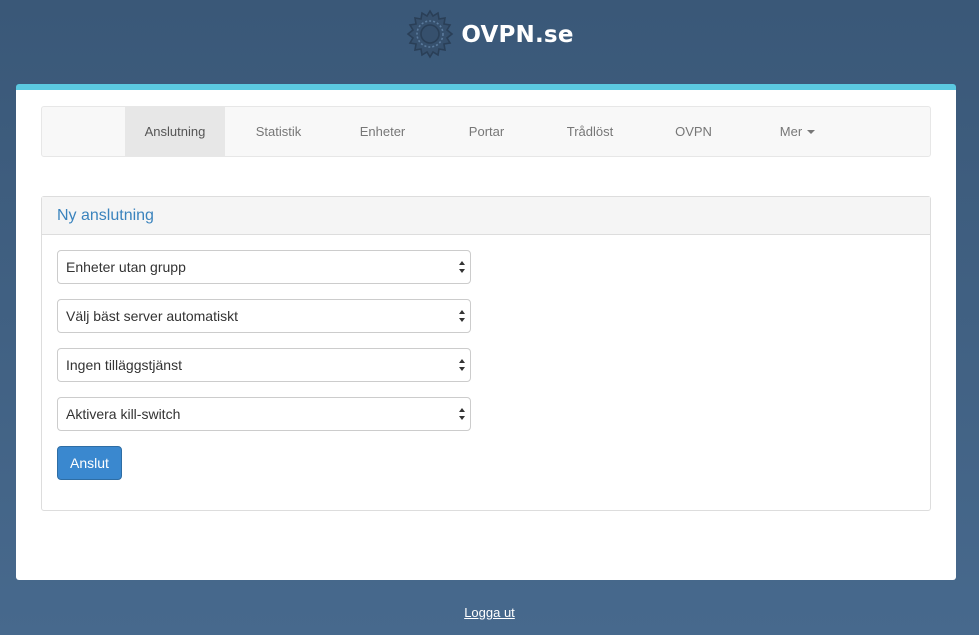 The height and width of the screenshot is (635, 979). I want to click on tab-label: OVPN, so click(693, 131).